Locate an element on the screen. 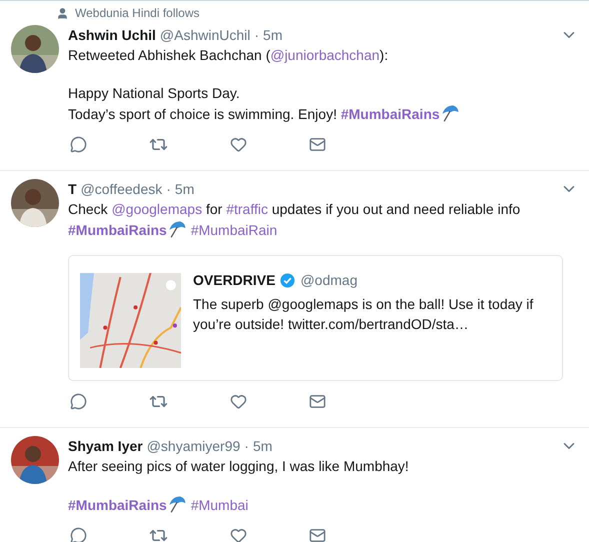  tweet-text: Check @googlemaps for #traffic updates if you out and need reliable info is located at coordinates (295, 209).